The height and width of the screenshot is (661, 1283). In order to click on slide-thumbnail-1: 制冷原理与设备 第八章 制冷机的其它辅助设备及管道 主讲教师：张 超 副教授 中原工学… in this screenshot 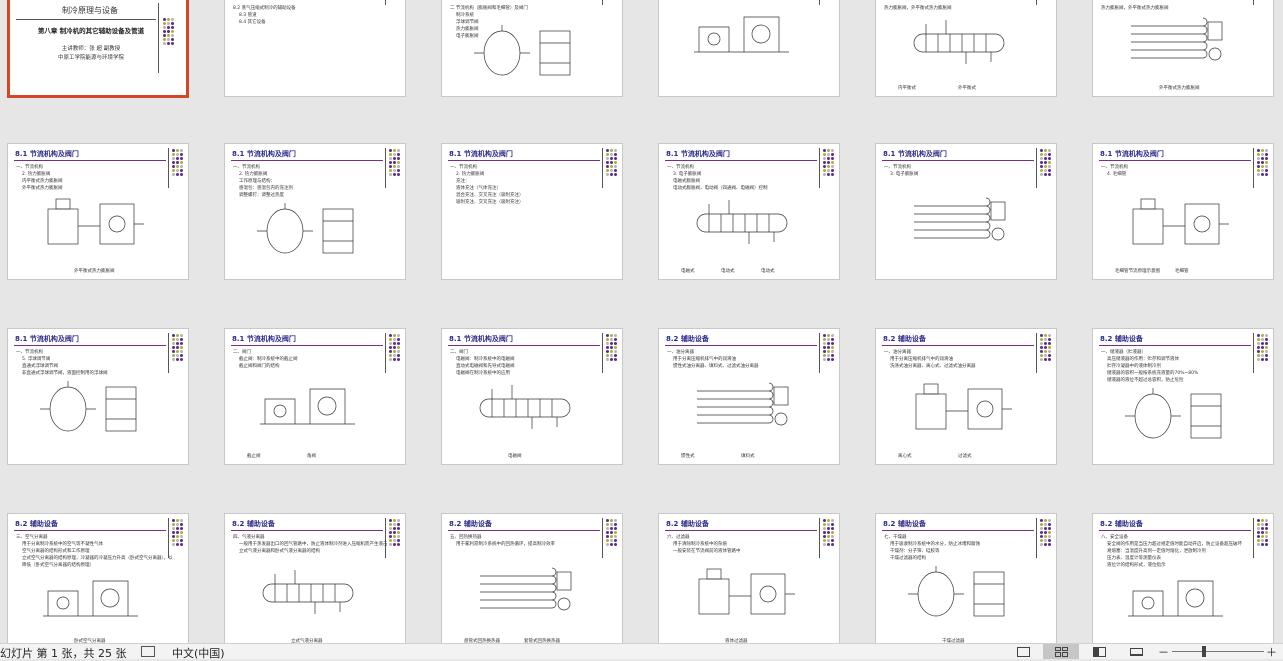, I will do `click(98, 49)`.